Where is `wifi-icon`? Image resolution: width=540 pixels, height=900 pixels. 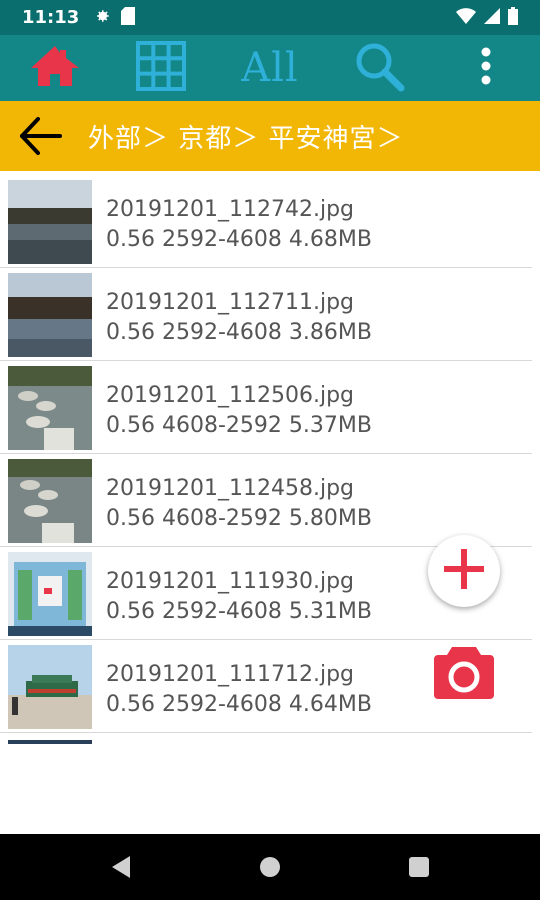
wifi-icon is located at coordinates (466, 17).